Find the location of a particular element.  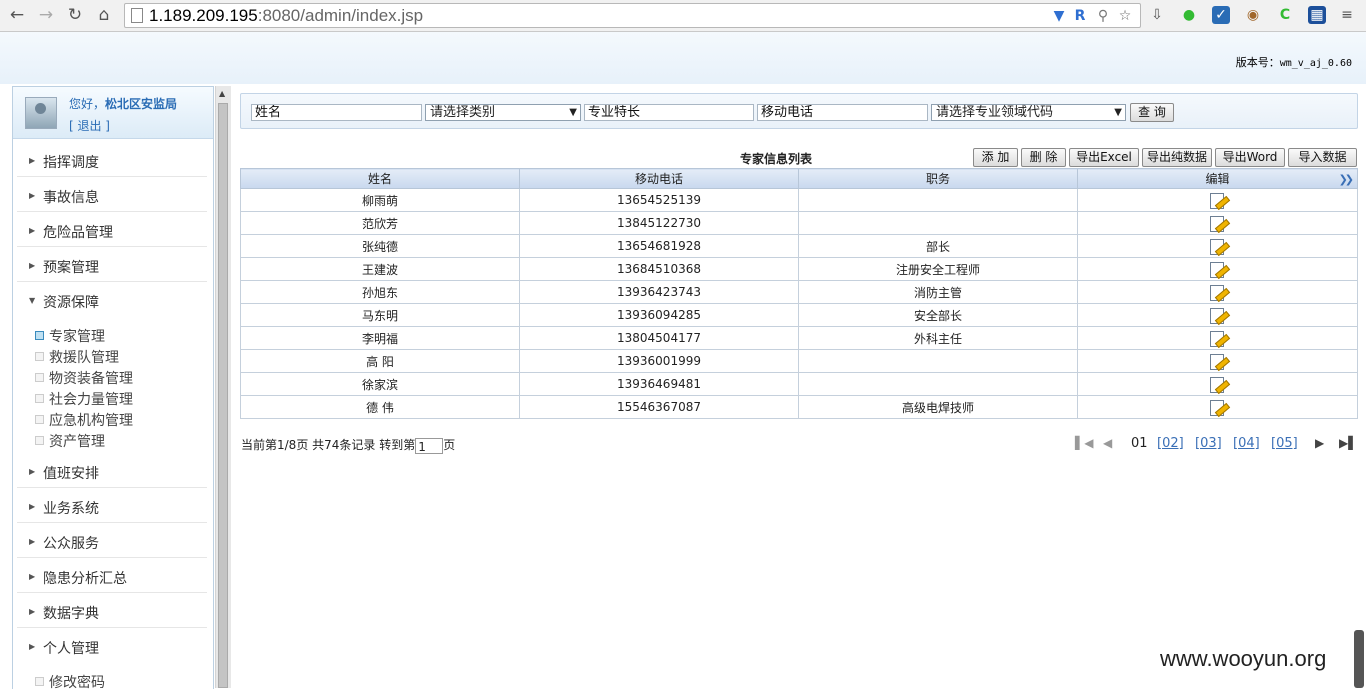

table-row: 孙旭东 13936423743 消防主管 is located at coordinates (799, 292).